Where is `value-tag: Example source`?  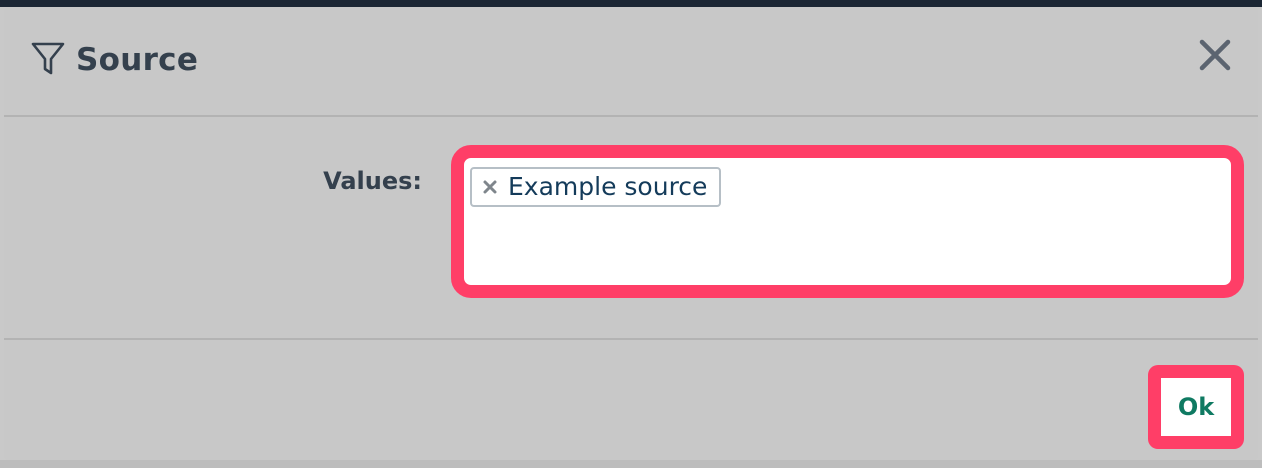
value-tag: Example source is located at coordinates (596, 187).